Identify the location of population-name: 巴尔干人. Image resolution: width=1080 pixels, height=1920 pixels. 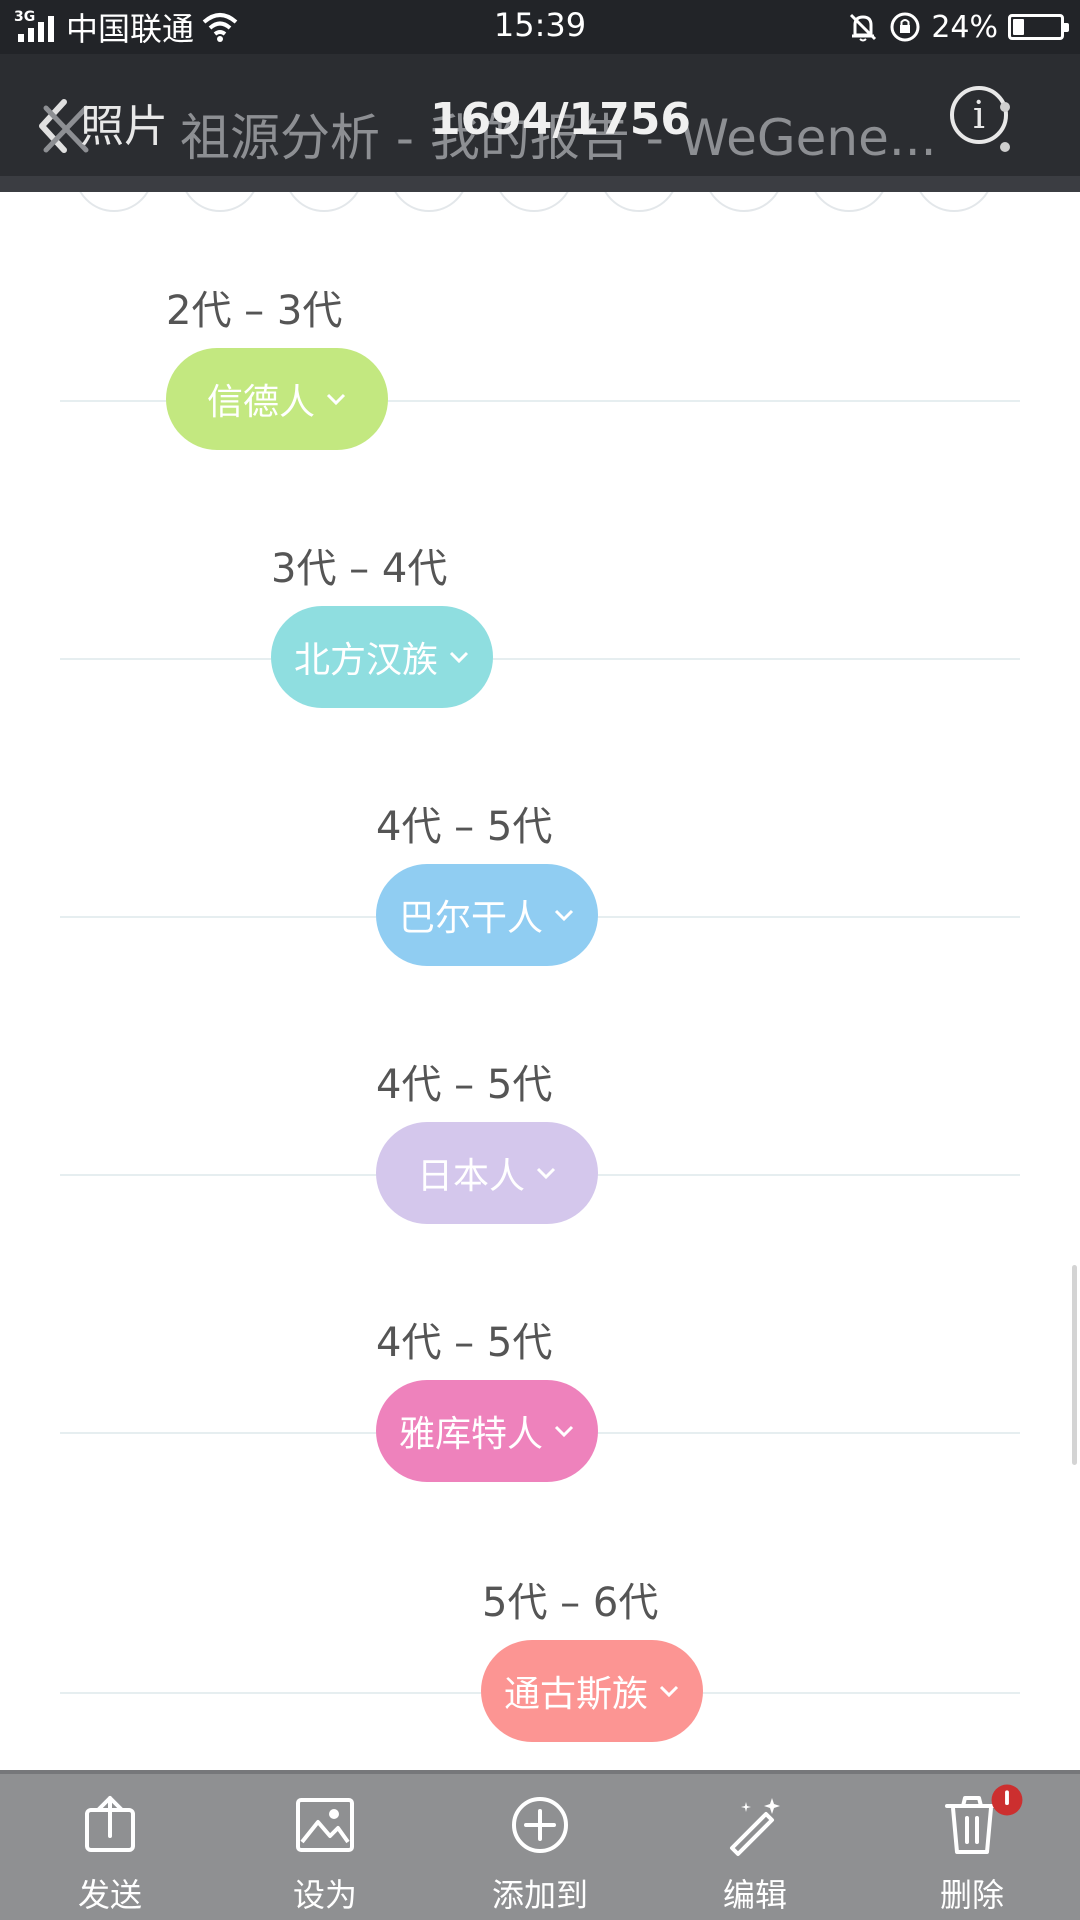
(470, 918).